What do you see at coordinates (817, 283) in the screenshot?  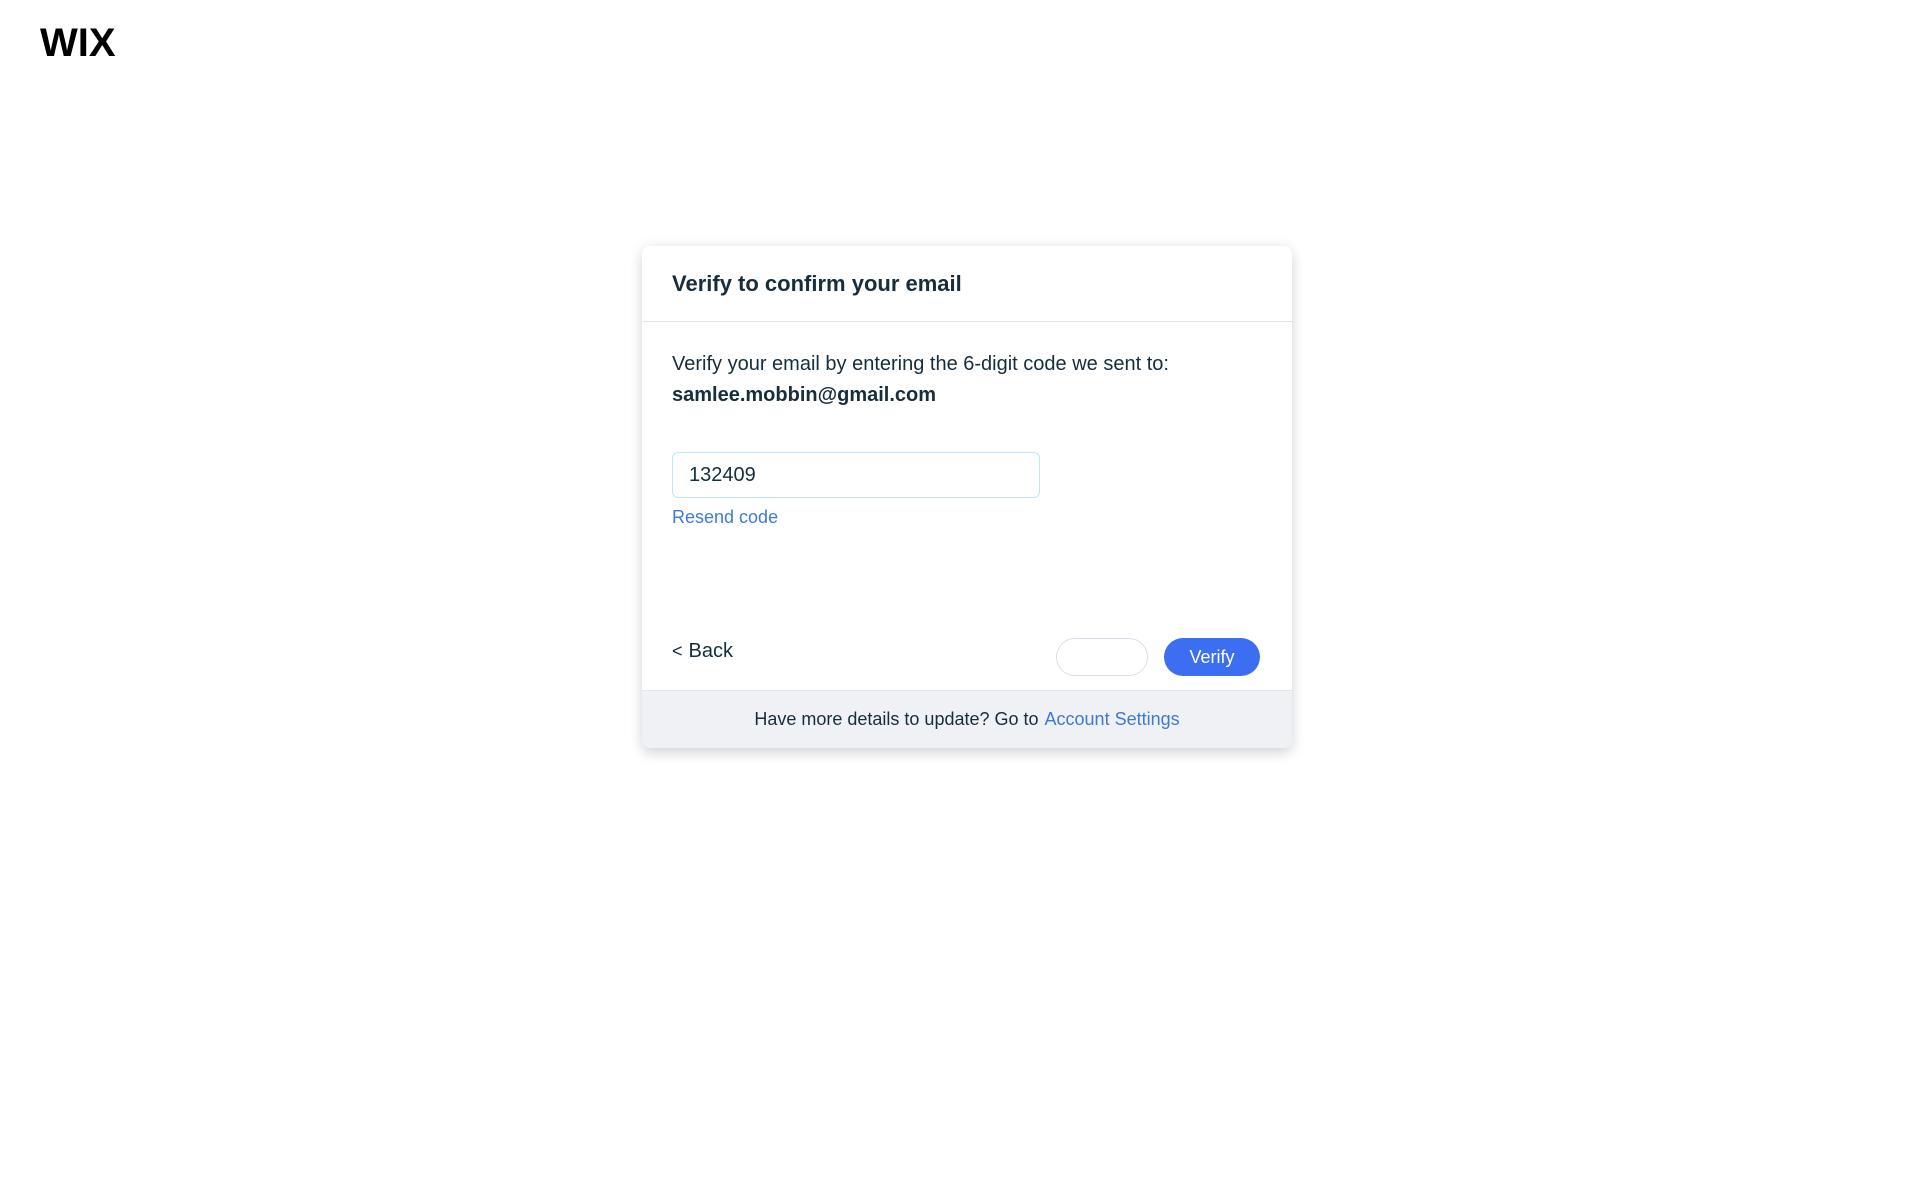 I see `dialog-title: Verify to confirm your email` at bounding box center [817, 283].